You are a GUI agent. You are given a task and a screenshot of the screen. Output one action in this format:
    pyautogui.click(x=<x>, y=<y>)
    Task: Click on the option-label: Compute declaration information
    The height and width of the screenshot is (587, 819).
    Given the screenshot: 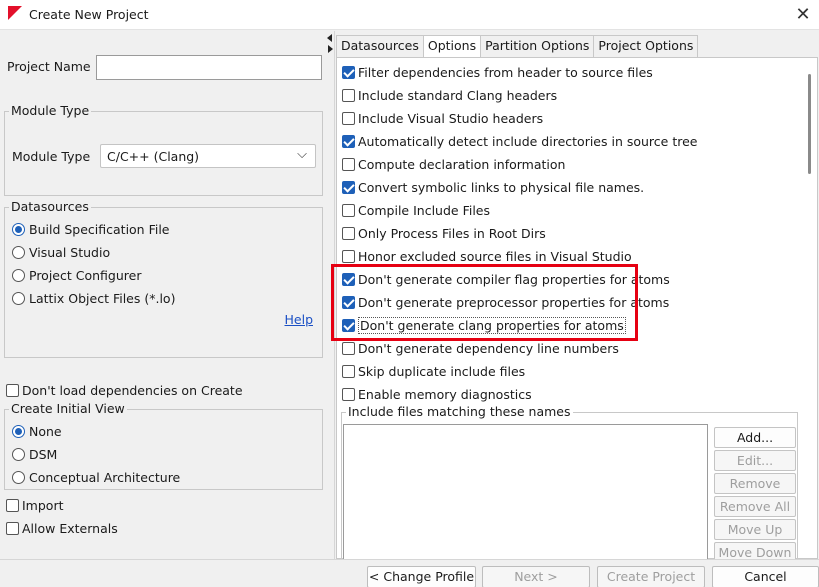 What is the action you would take?
    pyautogui.click(x=462, y=164)
    